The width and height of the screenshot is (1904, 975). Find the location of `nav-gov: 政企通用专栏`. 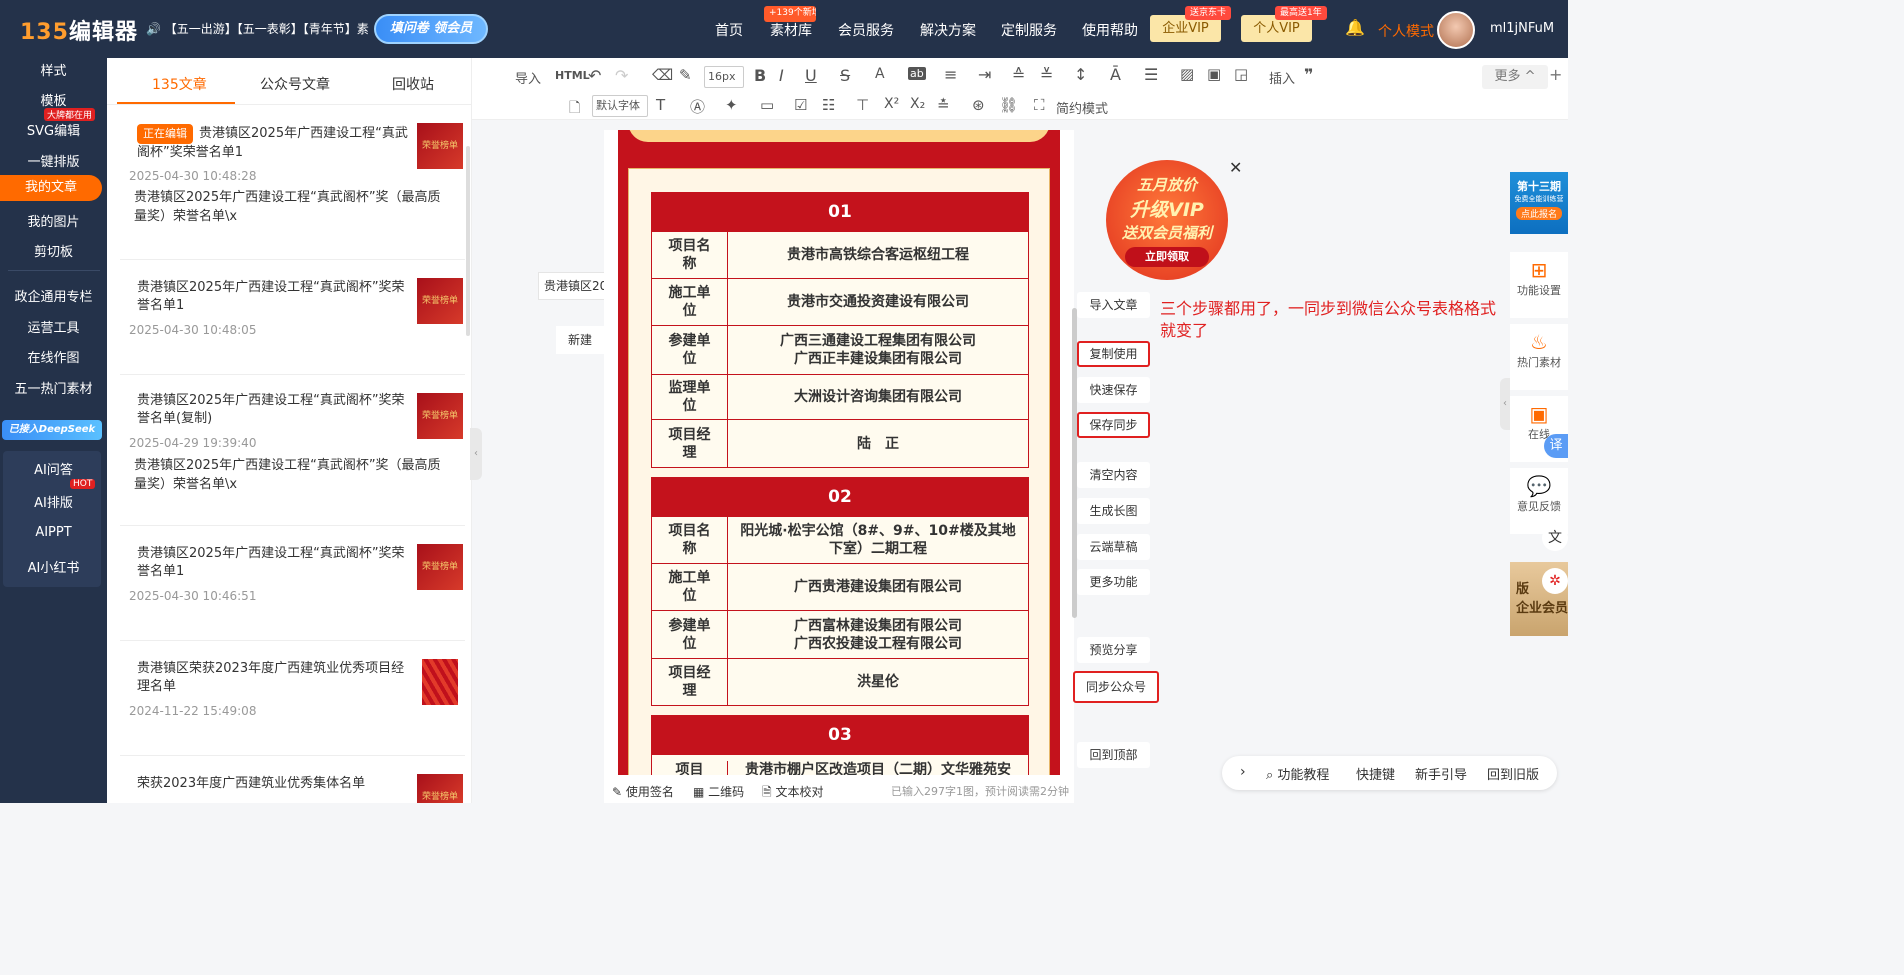

nav-gov: 政企通用专栏 is located at coordinates (53, 295).